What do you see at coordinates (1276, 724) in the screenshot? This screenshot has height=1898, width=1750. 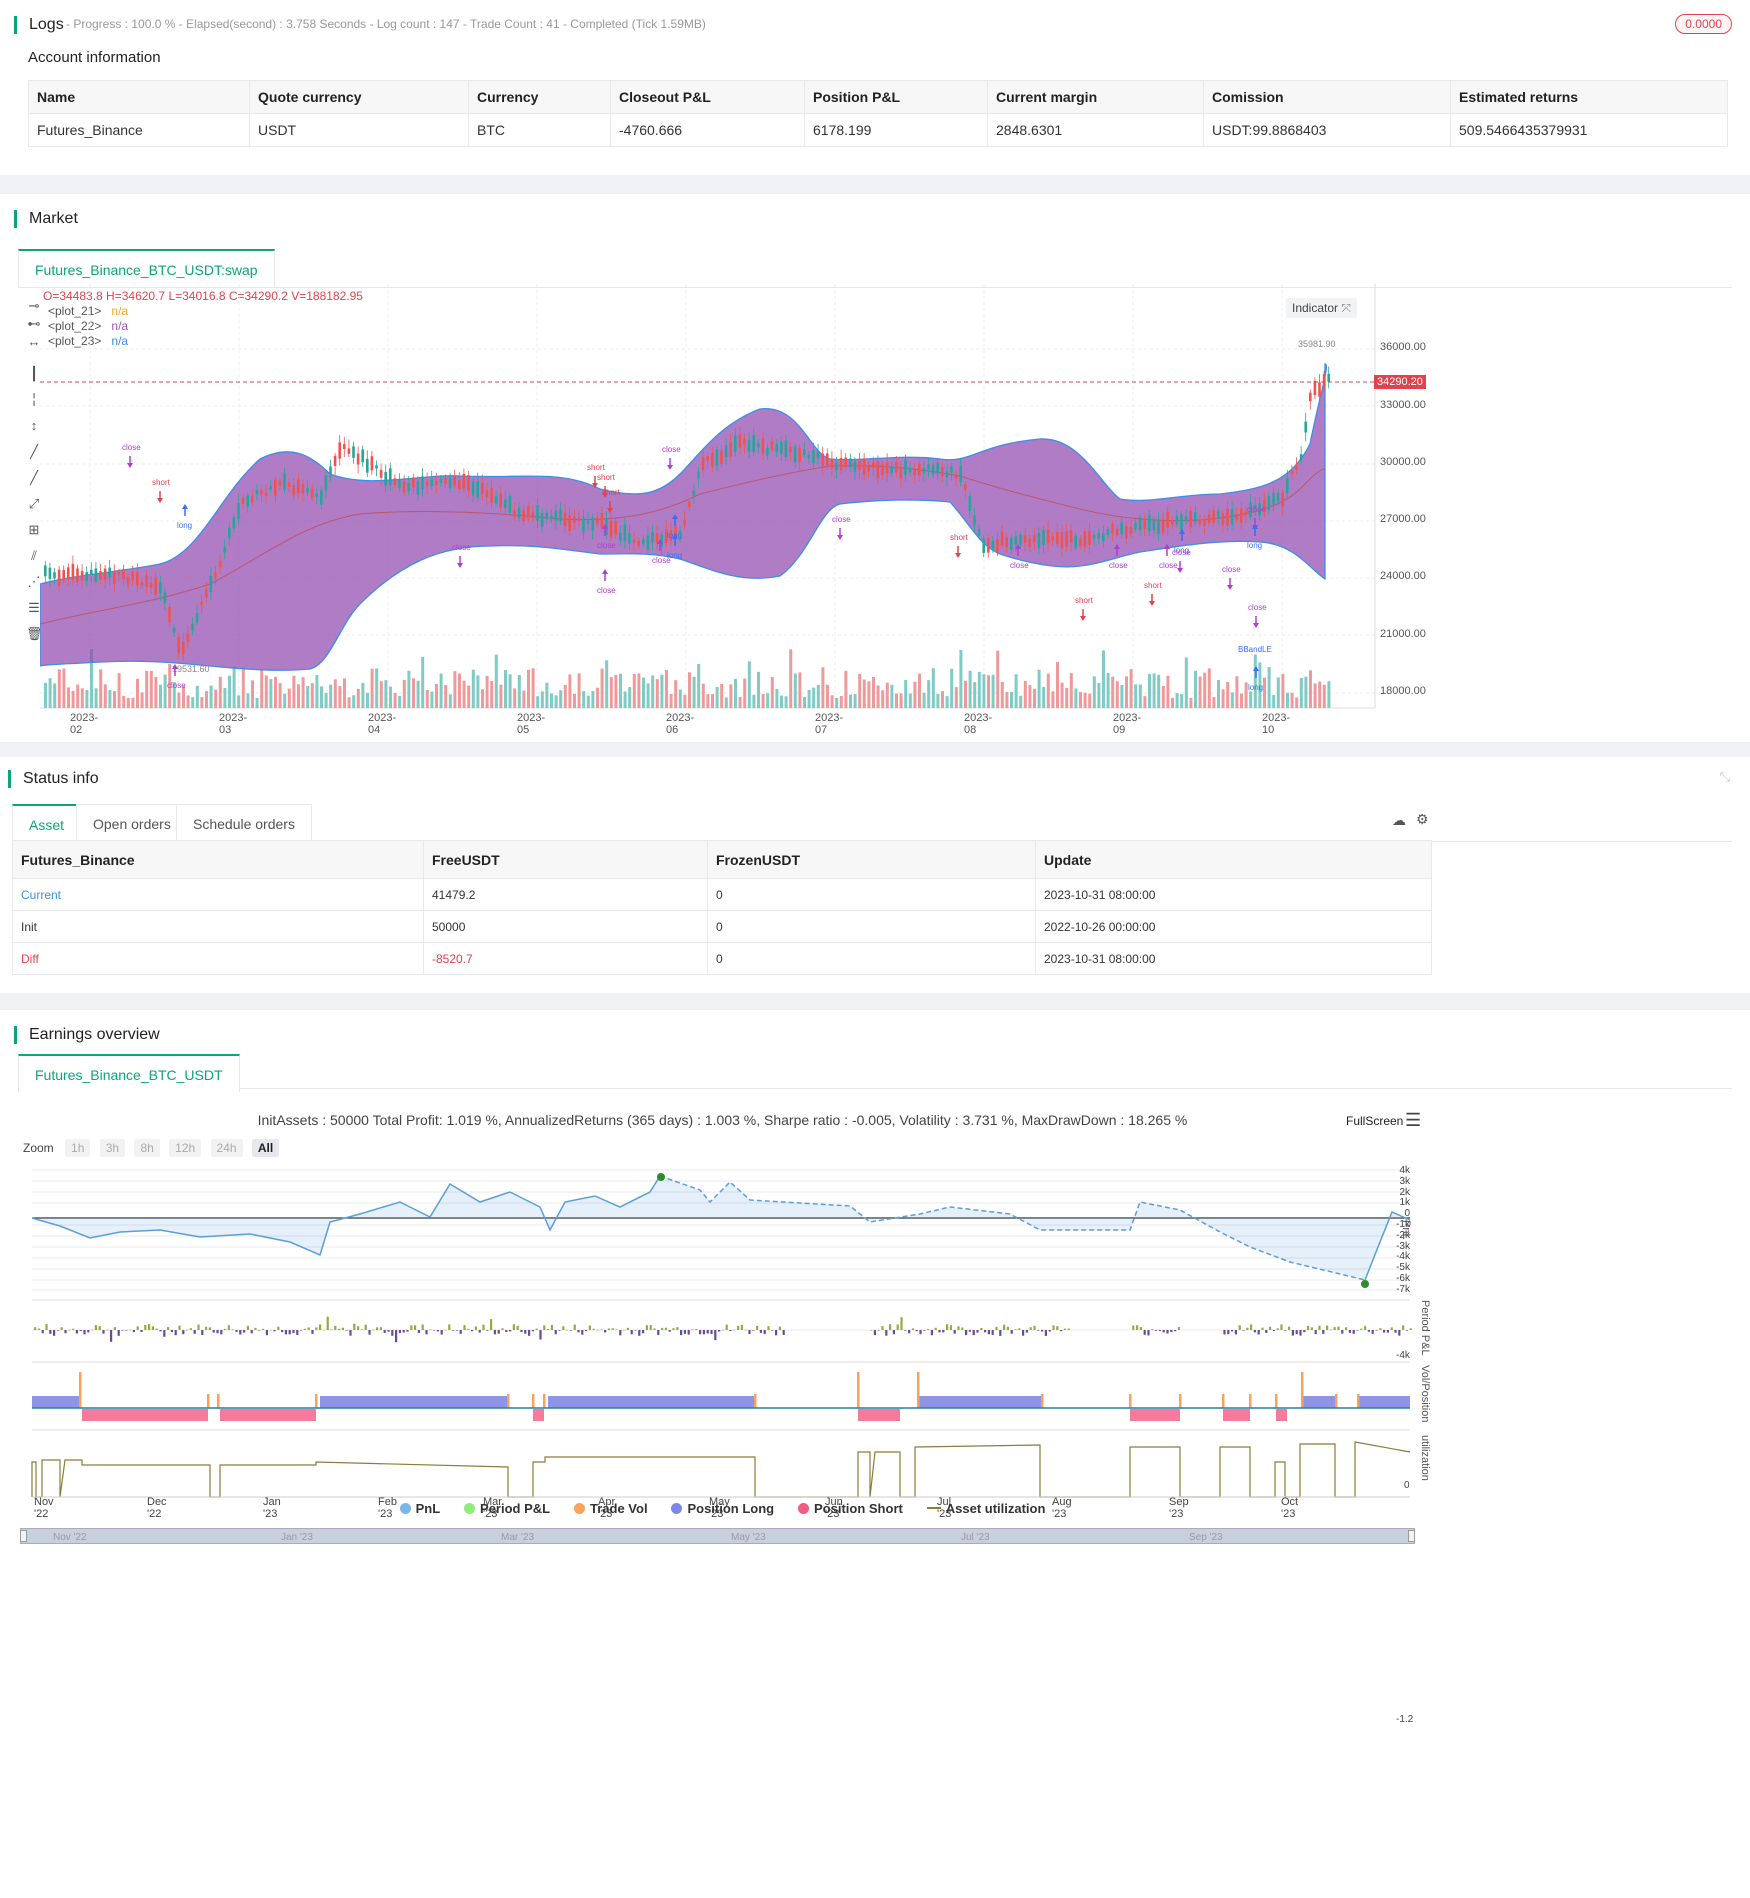 I see `time-tick: 2023-10` at bounding box center [1276, 724].